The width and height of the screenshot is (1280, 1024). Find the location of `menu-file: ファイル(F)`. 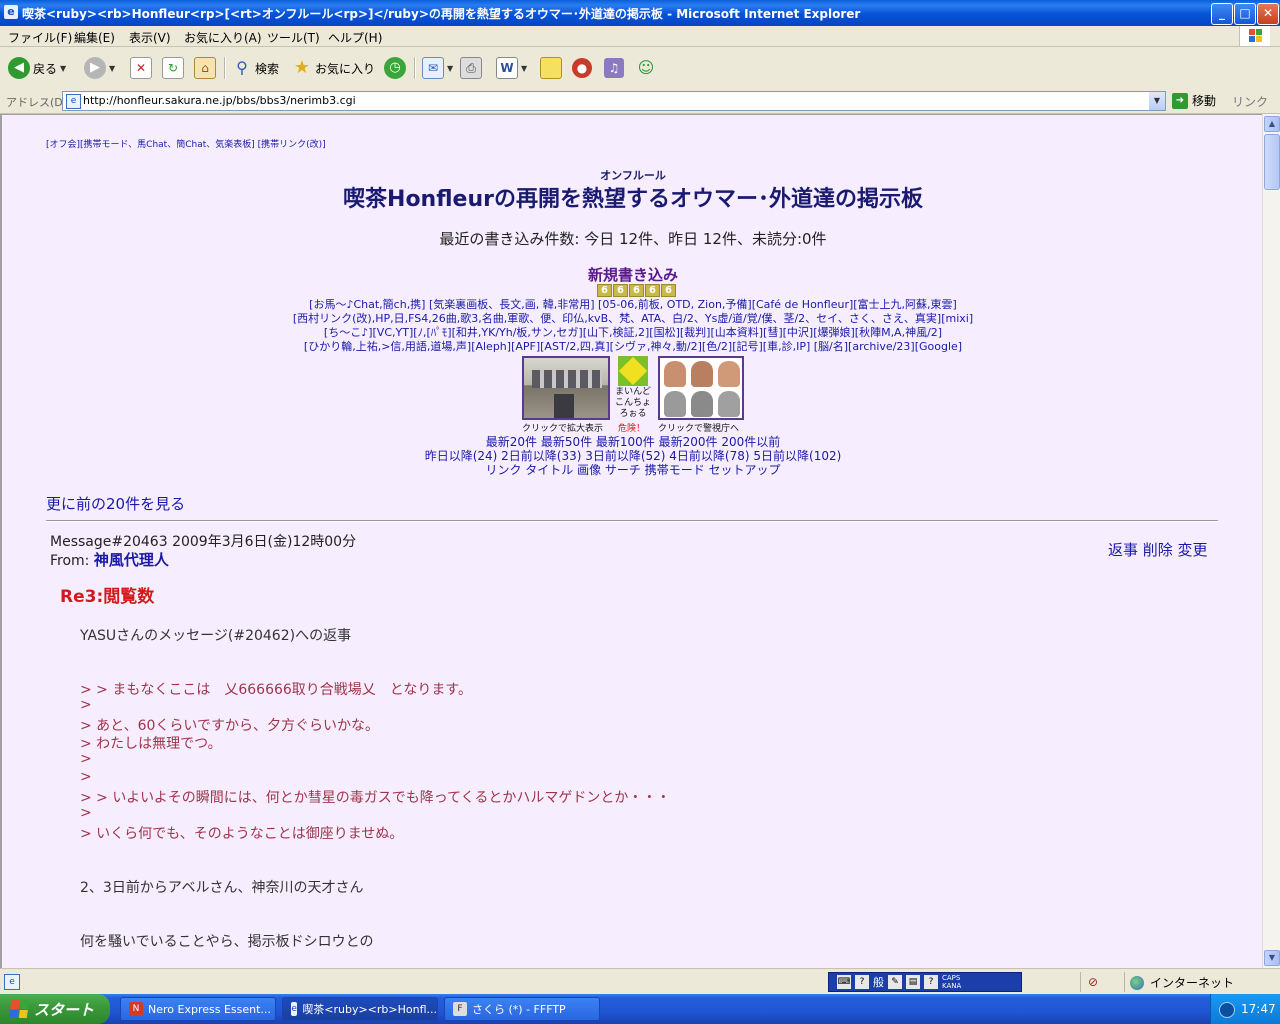

menu-file: ファイル(F) is located at coordinates (40, 37).